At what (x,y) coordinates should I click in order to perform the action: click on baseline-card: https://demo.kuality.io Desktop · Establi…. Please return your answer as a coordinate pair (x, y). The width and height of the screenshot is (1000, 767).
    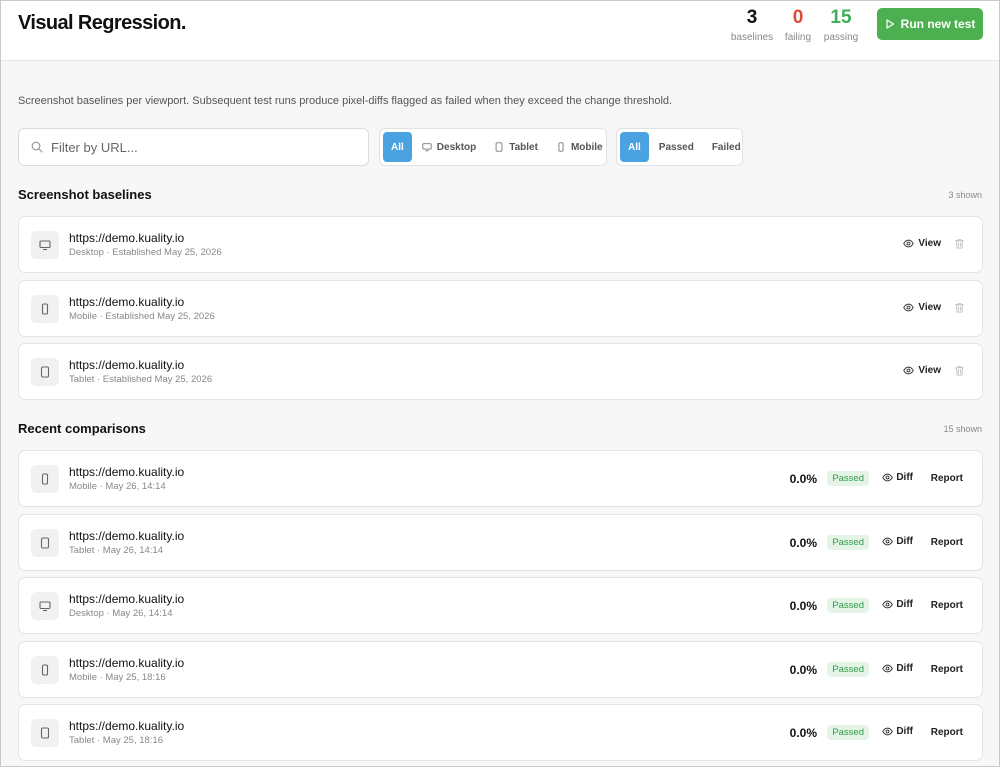
    Looking at the image, I should click on (500, 244).